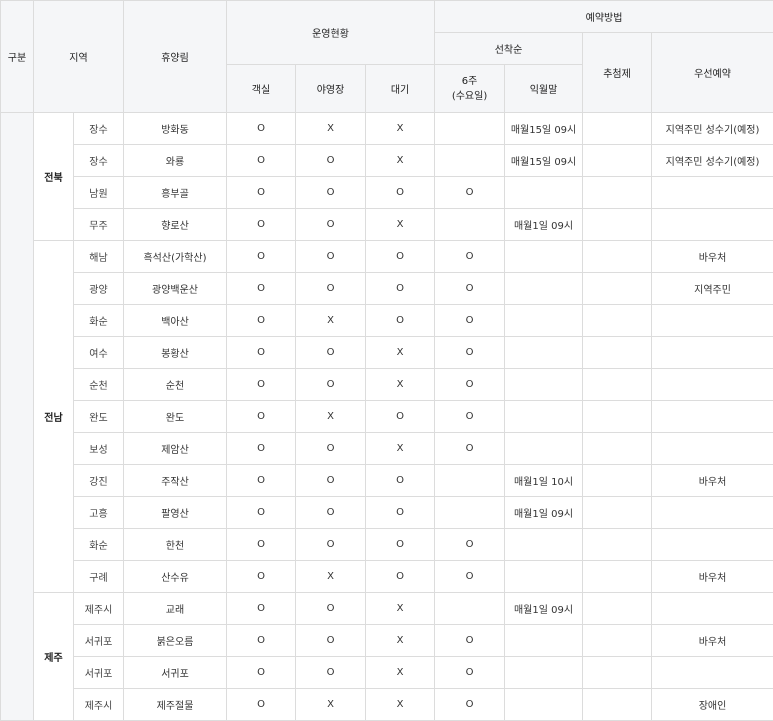  What do you see at coordinates (712, 289) in the screenshot?
I see `priority-cell: 지역주민` at bounding box center [712, 289].